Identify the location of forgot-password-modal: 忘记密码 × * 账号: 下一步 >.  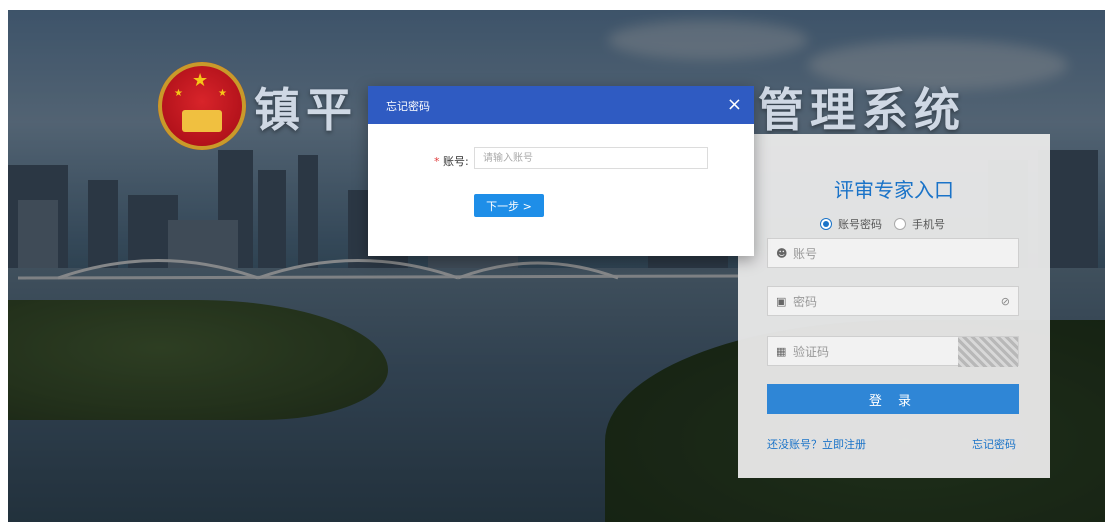
(561, 171).